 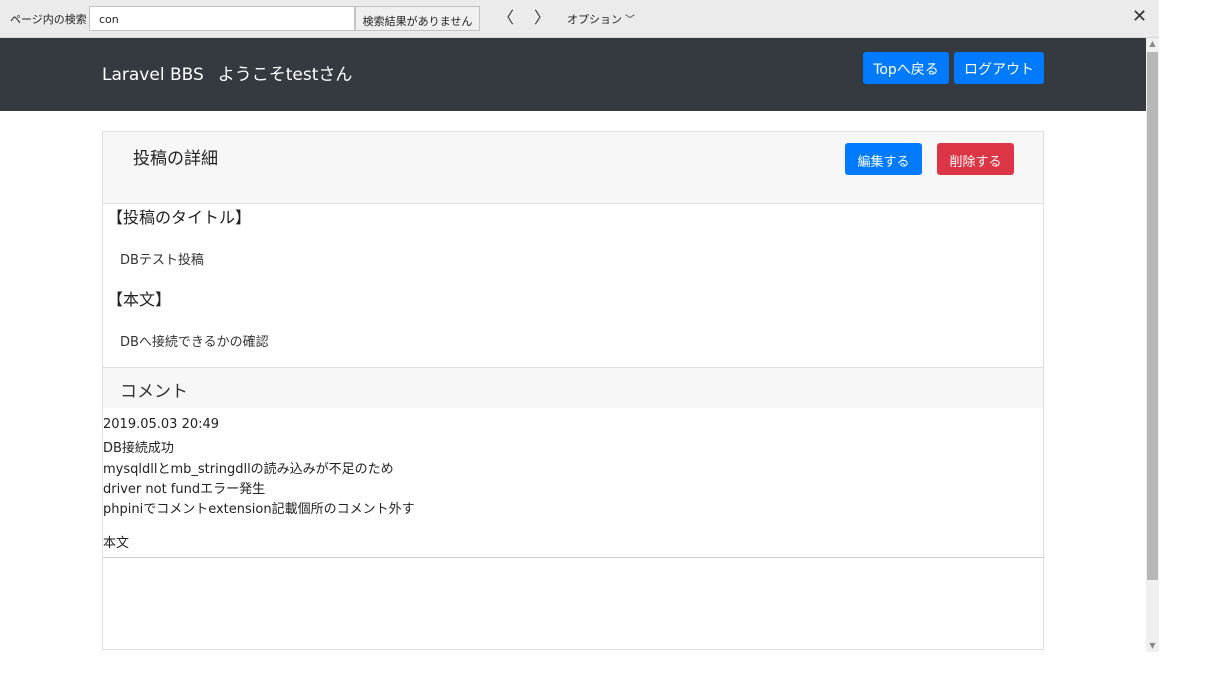 What do you see at coordinates (506, 18) in the screenshot?
I see `find-previous-icon: 〈` at bounding box center [506, 18].